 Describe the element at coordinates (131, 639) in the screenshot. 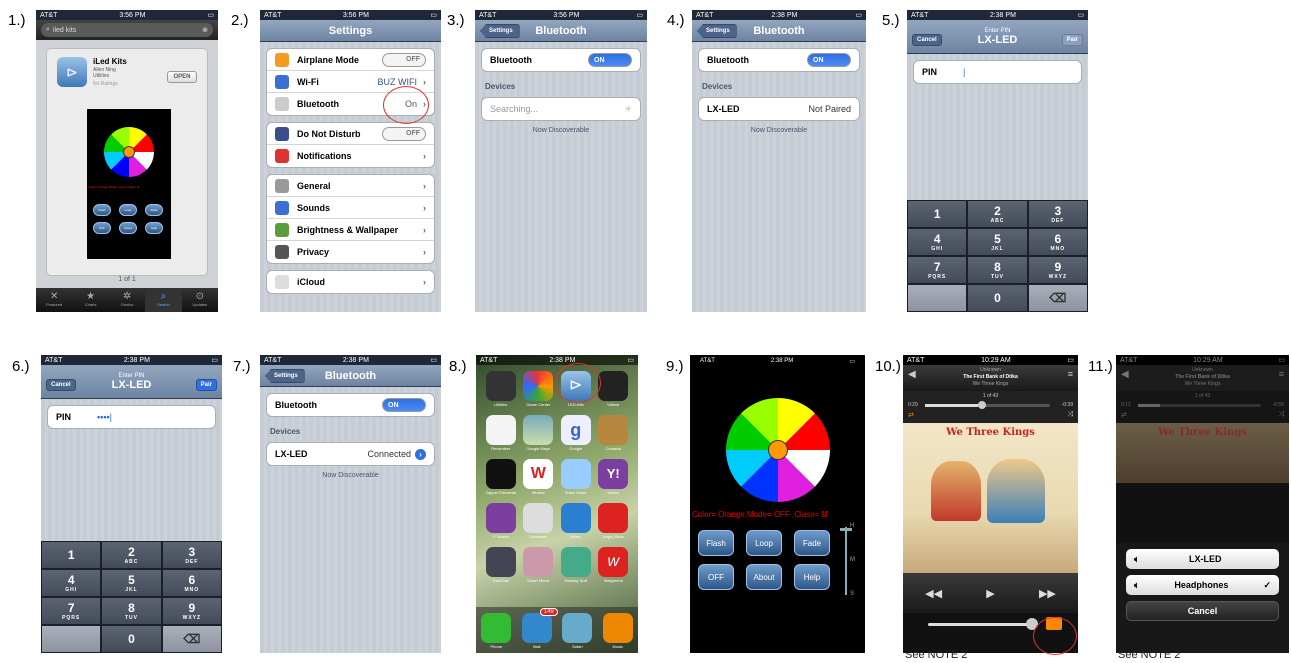

I see `key-0: 0` at that location.